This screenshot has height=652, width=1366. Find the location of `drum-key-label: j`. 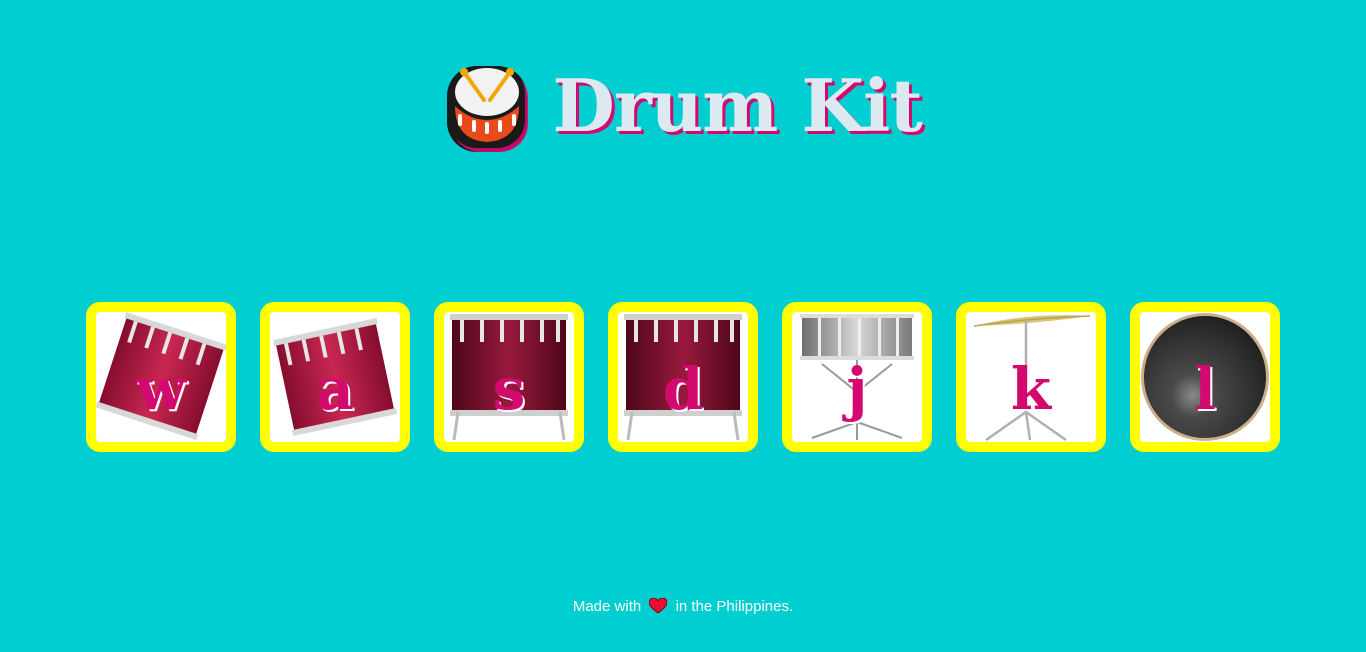

drum-key-label: j is located at coordinates (857, 389).